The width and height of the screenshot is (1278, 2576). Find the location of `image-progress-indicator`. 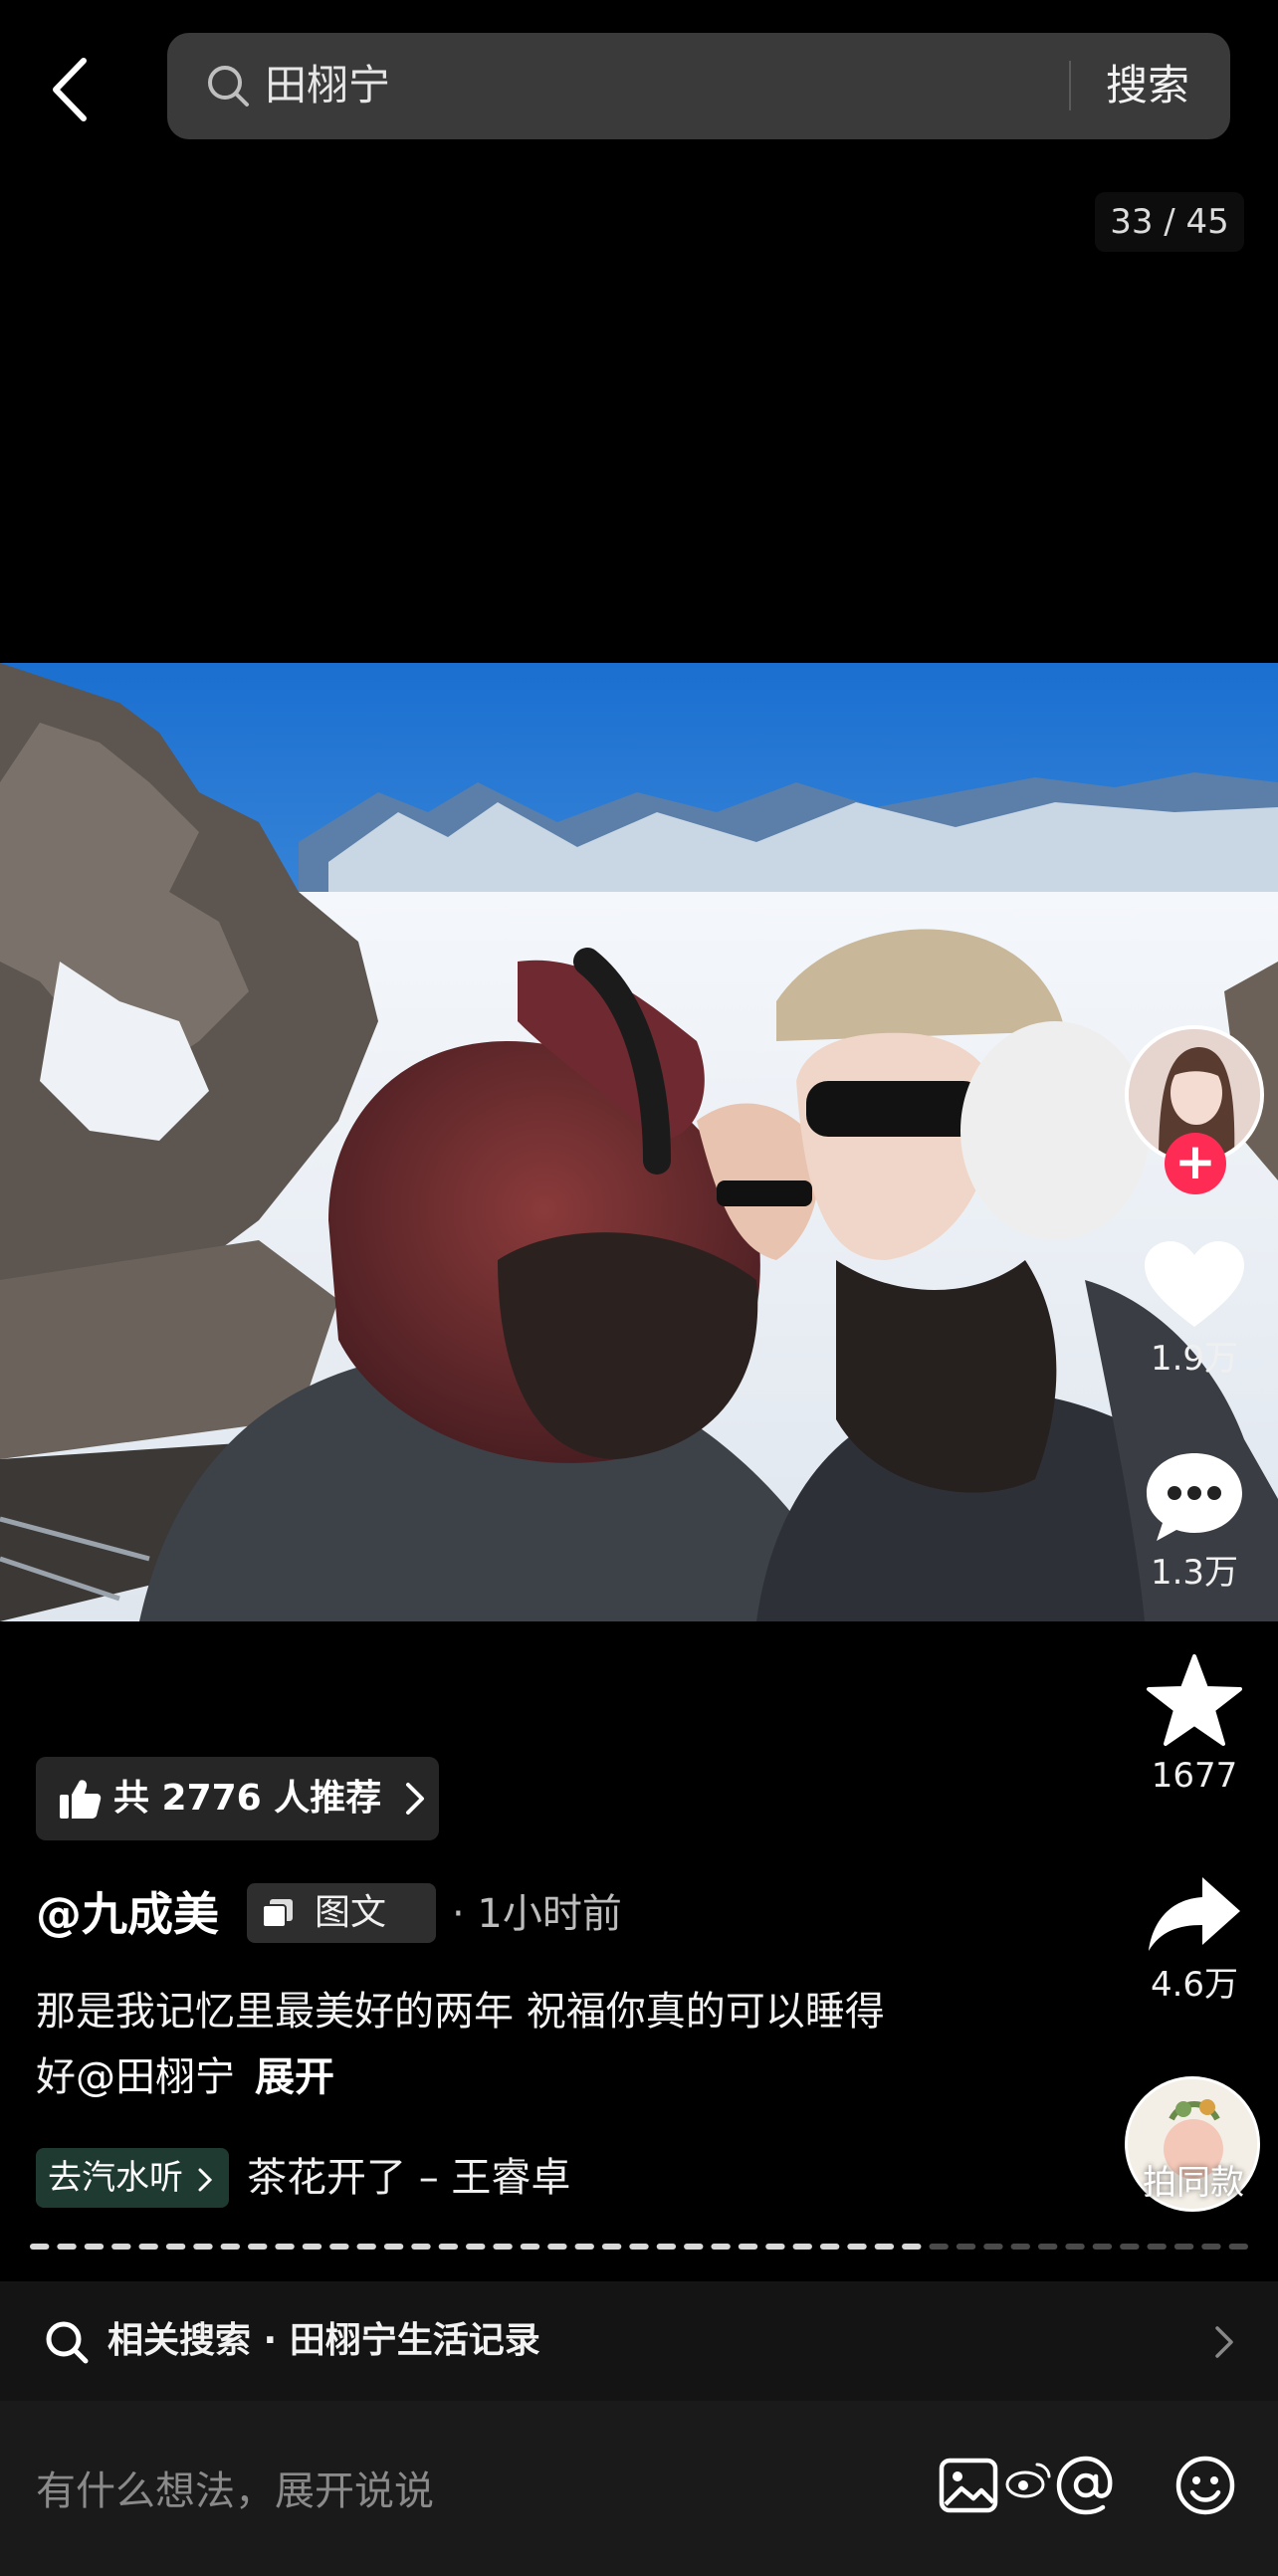

image-progress-indicator is located at coordinates (639, 2247).